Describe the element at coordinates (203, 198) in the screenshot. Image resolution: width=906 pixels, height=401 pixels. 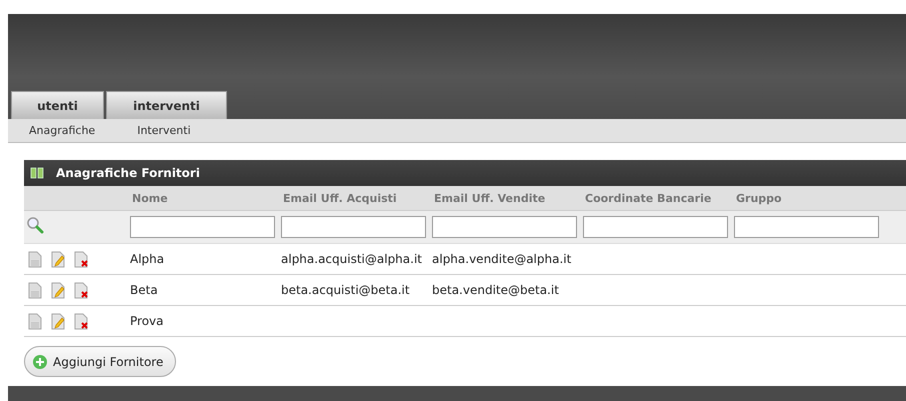
I see `column-header: Nome` at that location.